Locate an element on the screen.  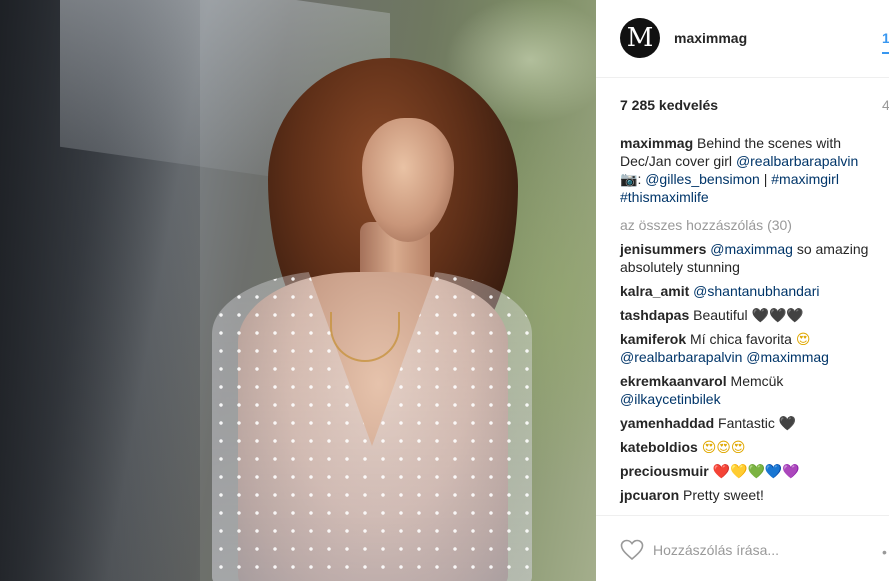
colored-hearts-emoji-icon: ❤️💛💚💙💜 is located at coordinates (756, 471).